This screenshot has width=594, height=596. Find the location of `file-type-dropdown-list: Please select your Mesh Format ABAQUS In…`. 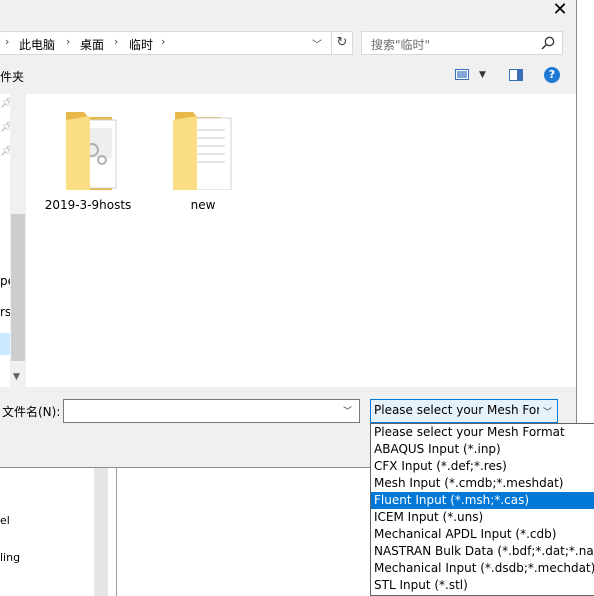

file-type-dropdown-list: Please select your Mesh Format ABAQUS In… is located at coordinates (482, 509).